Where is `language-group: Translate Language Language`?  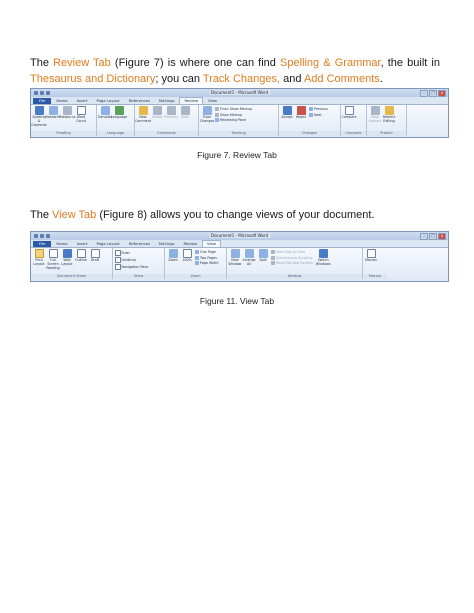 language-group: Translate Language Language is located at coordinates (116, 120).